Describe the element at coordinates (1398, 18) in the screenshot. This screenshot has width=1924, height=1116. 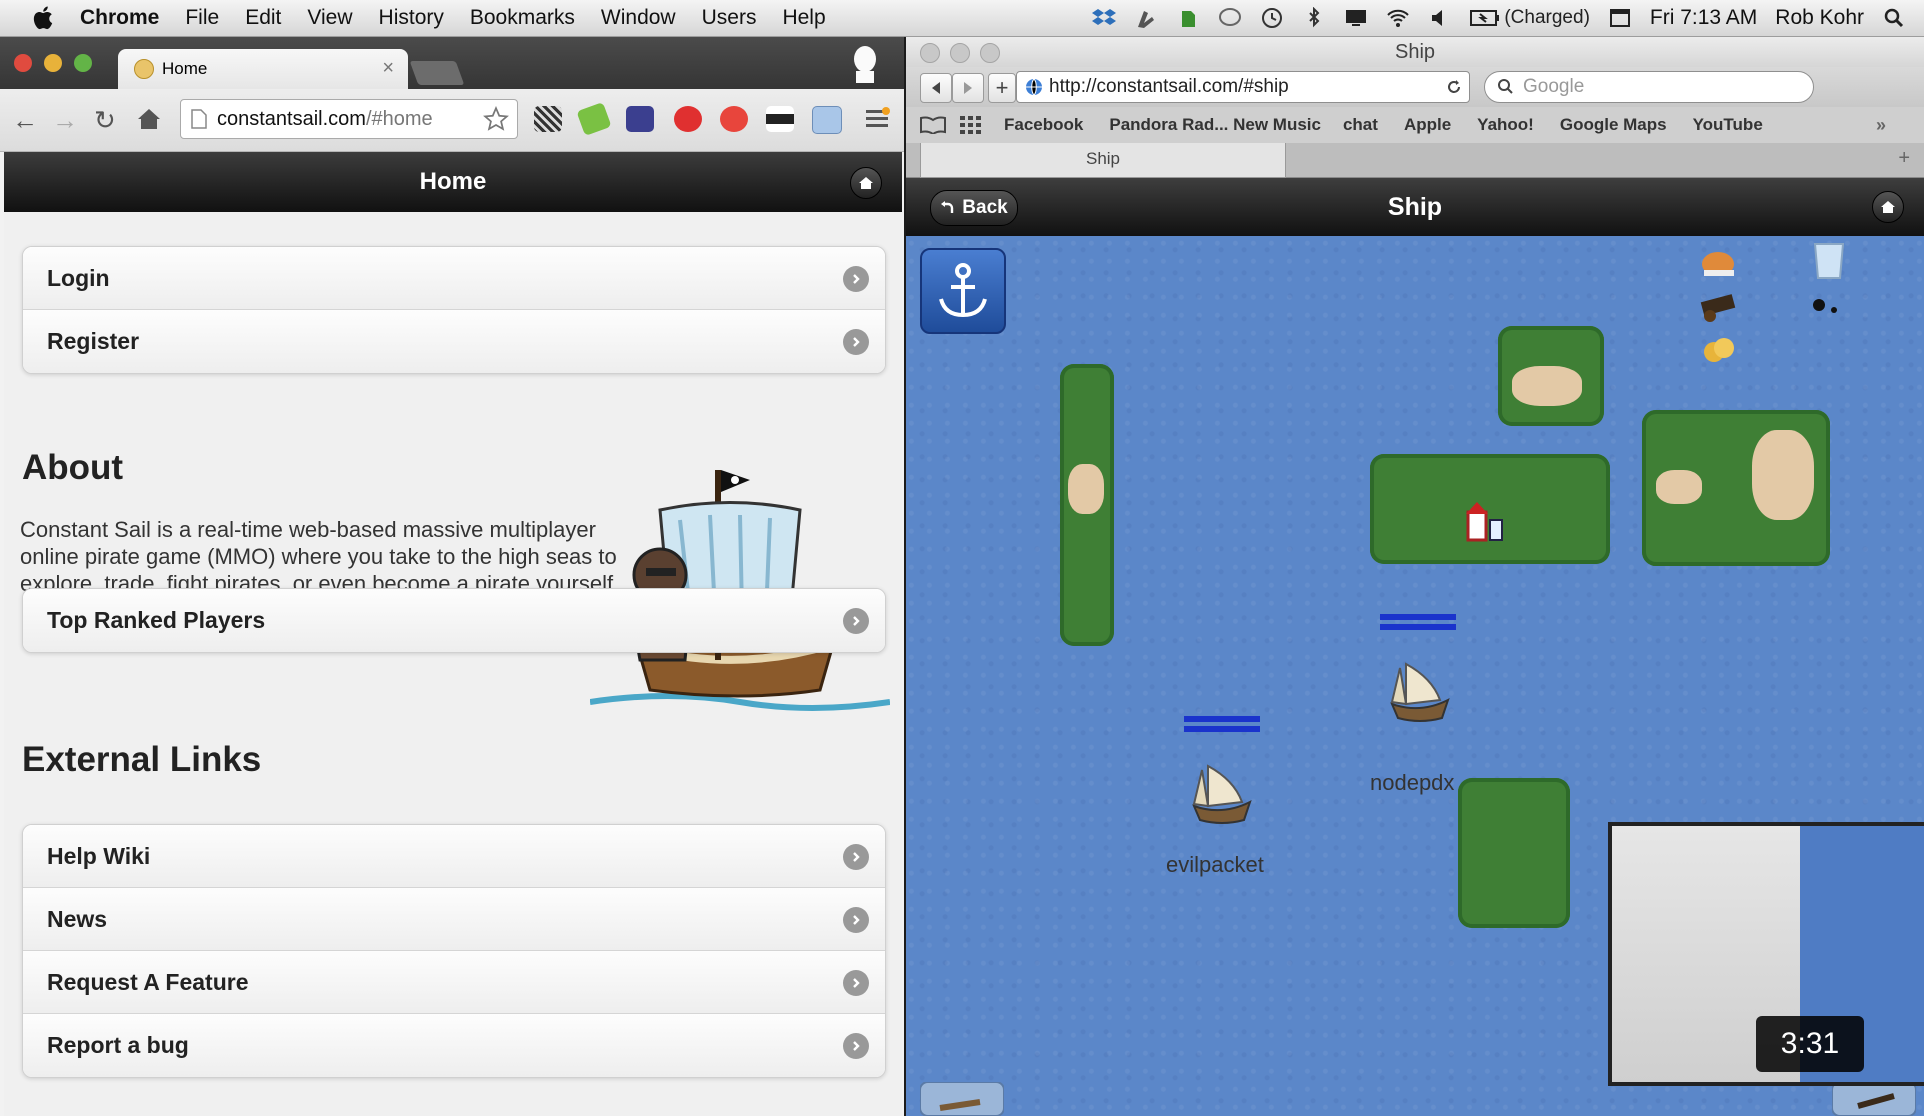
I see `wifi-icon` at that location.